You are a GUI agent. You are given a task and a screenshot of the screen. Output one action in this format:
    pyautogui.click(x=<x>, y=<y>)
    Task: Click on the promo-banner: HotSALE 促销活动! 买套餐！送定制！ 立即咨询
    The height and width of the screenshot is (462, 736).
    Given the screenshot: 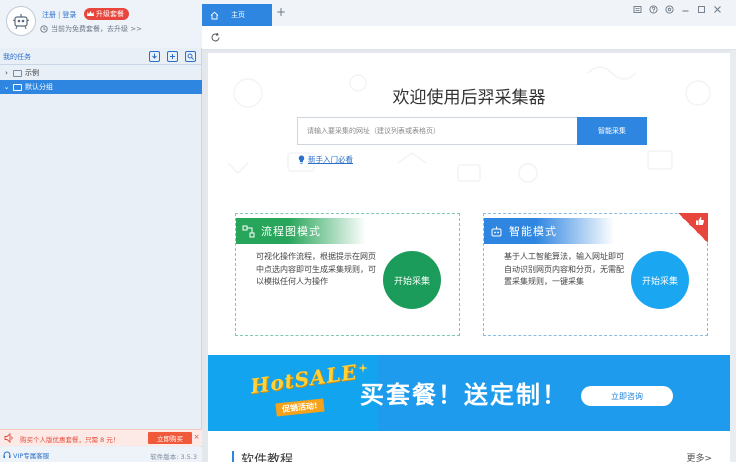 What is the action you would take?
    pyautogui.click(x=469, y=393)
    